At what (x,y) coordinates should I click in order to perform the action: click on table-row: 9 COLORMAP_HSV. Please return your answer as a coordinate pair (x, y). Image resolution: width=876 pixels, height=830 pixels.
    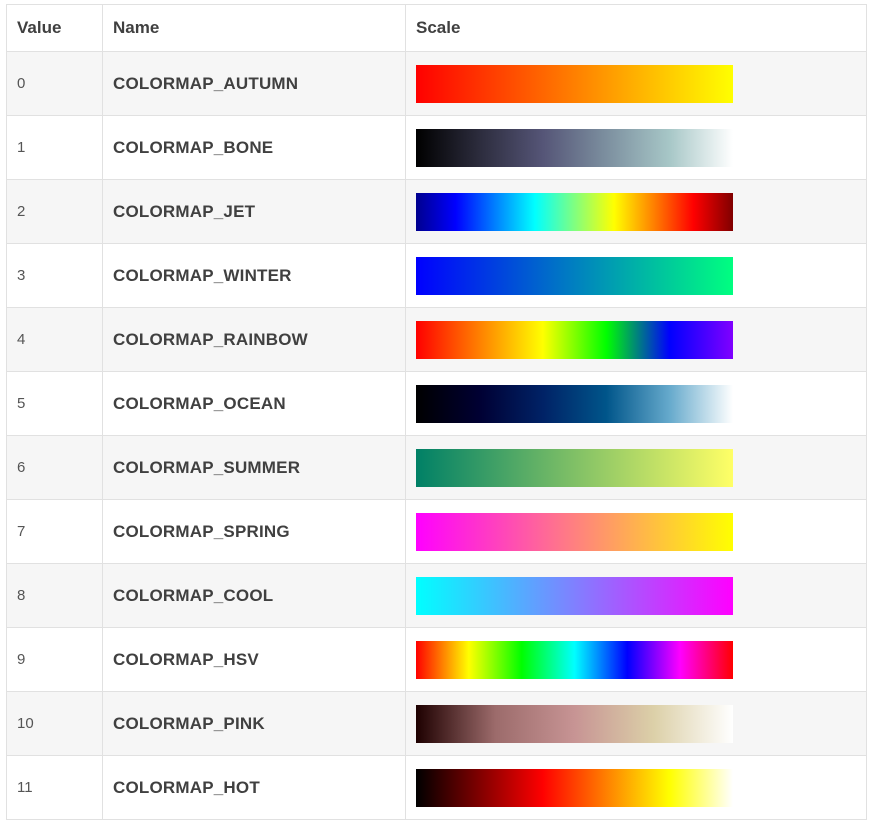
    Looking at the image, I should click on (436, 659).